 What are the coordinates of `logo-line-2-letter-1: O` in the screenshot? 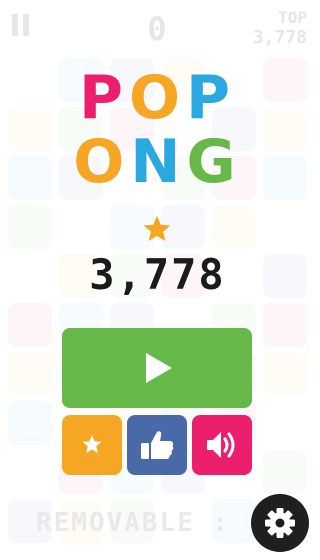 It's located at (102, 162).